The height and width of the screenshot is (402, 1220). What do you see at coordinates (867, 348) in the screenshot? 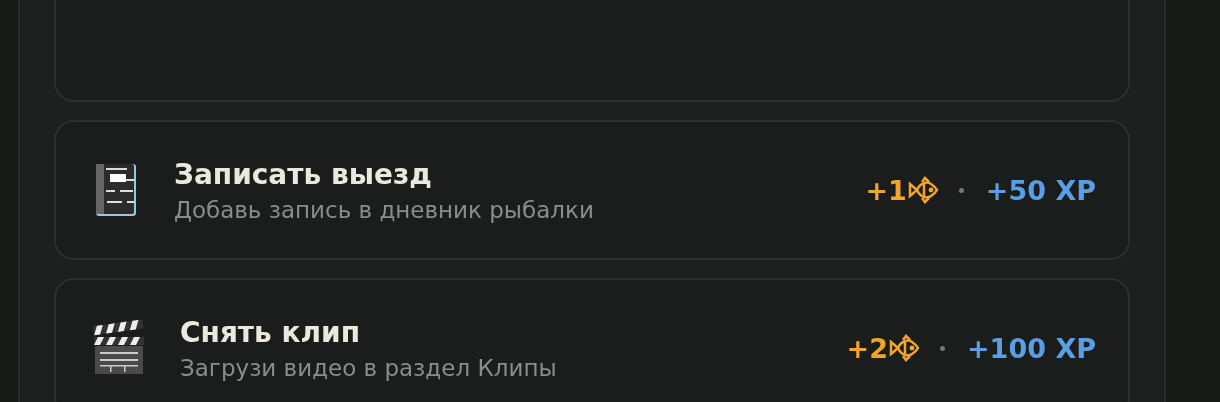
I see `fish-reward: +2` at bounding box center [867, 348].